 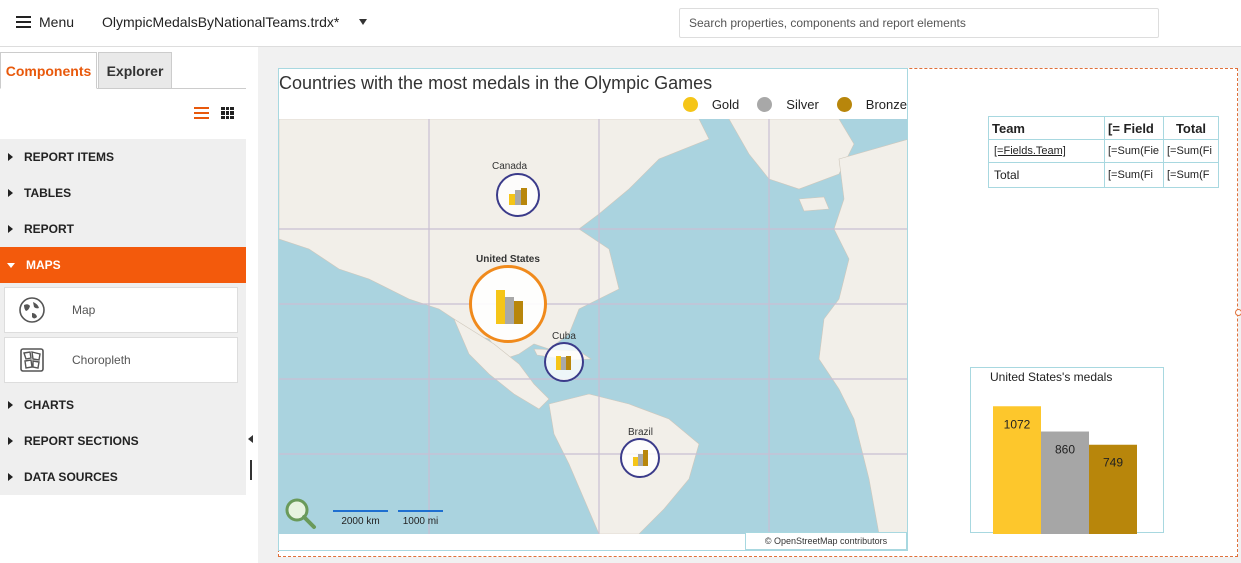 I want to click on category-label: REPORT ITEMS, so click(x=69, y=157).